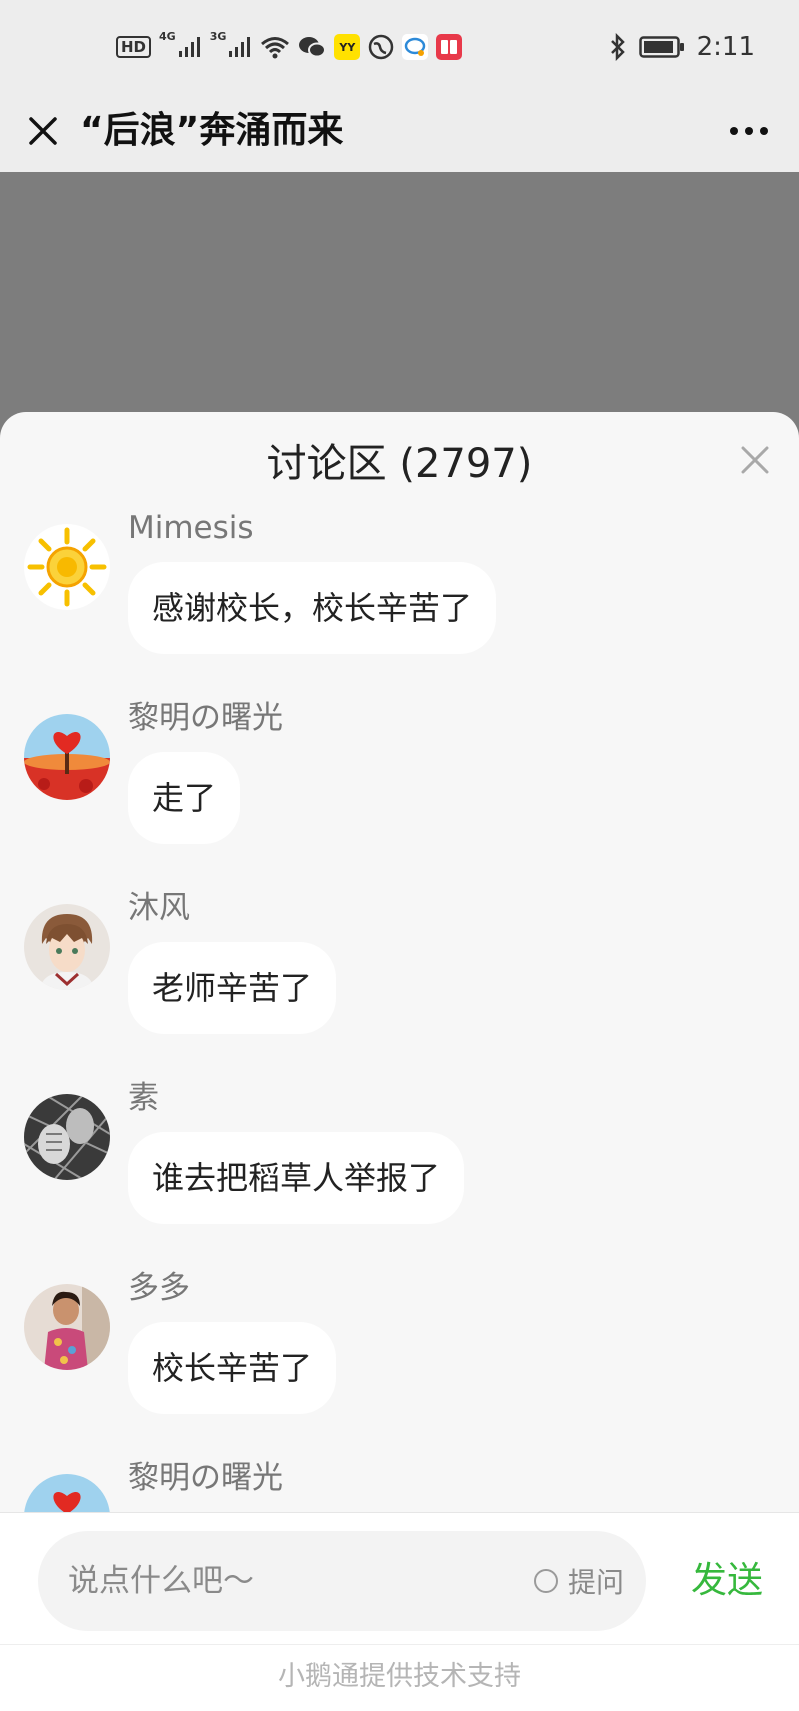 Image resolution: width=799 pixels, height=1711 pixels. I want to click on comment-item: 沐风 老师辛苦了, so click(399, 983).